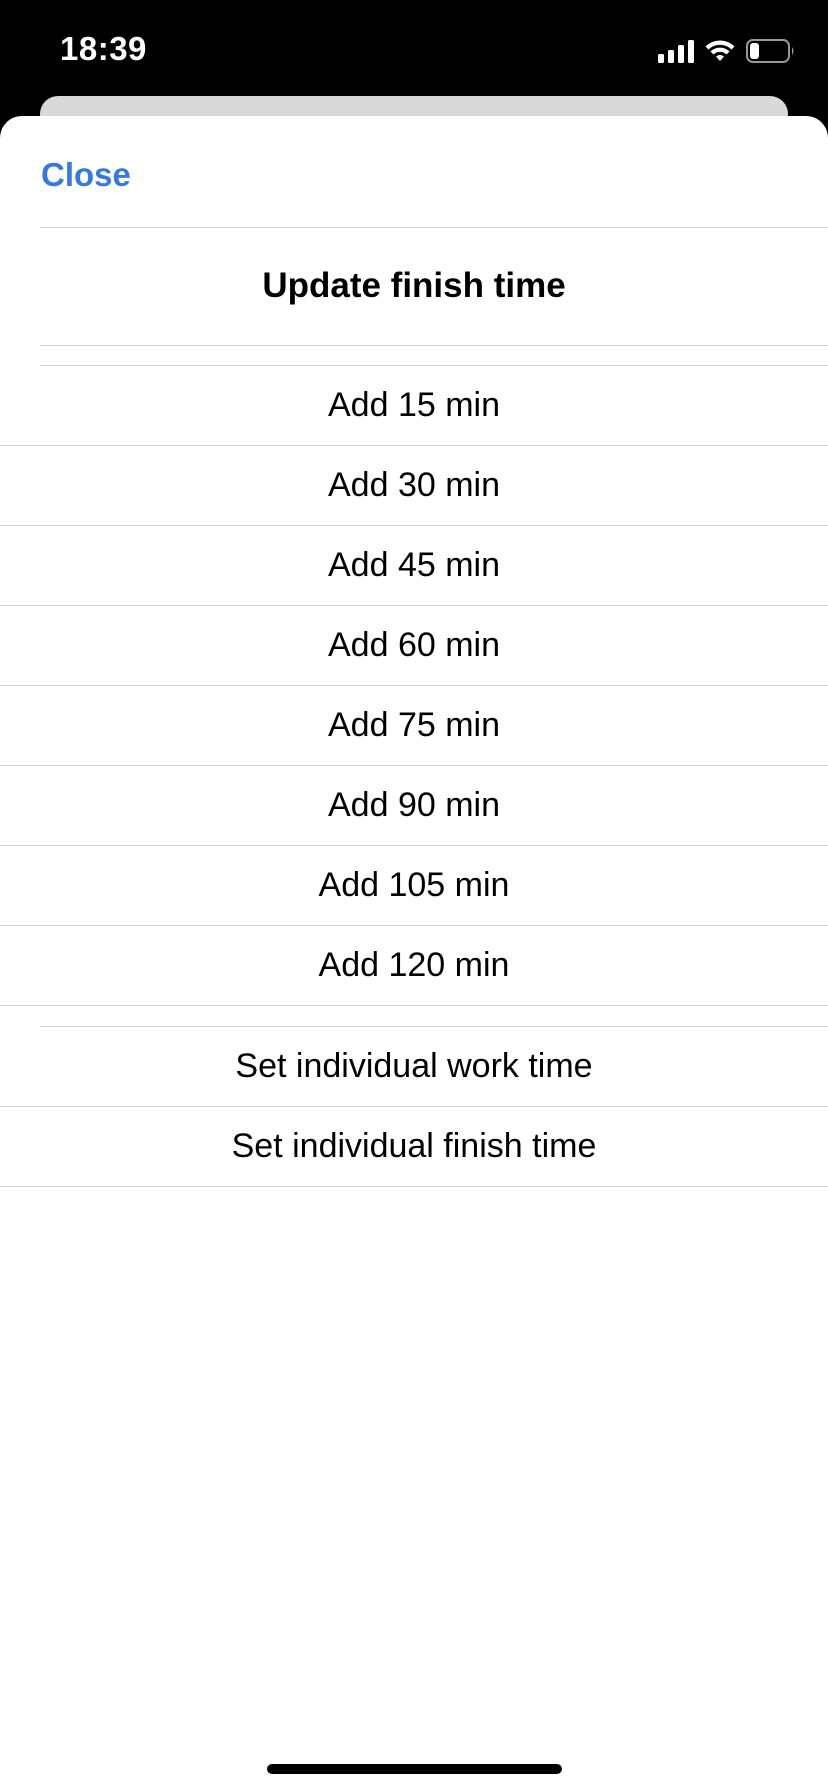  What do you see at coordinates (414, 285) in the screenshot?
I see `sheet-title: Update finish time` at bounding box center [414, 285].